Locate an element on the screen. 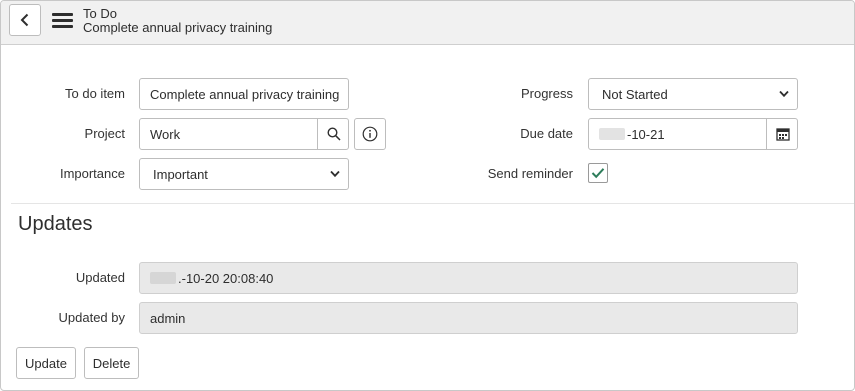 This screenshot has height=391, width=855. send-reminder-label: Send reminder is located at coordinates (530, 173).